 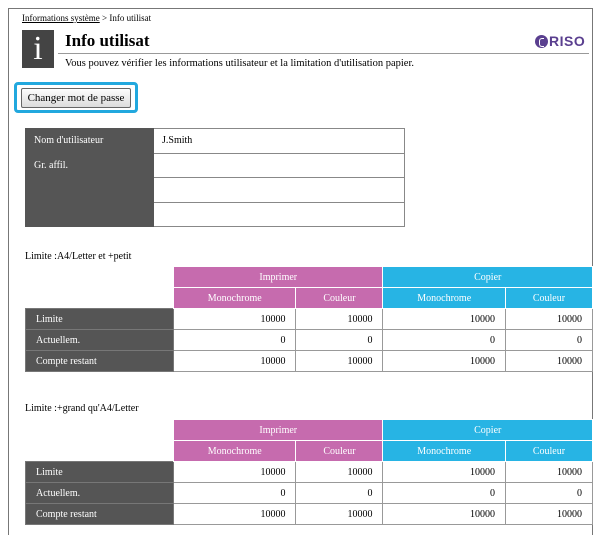 What do you see at coordinates (279, 141) in the screenshot?
I see `user-name-value: J.Smith` at bounding box center [279, 141].